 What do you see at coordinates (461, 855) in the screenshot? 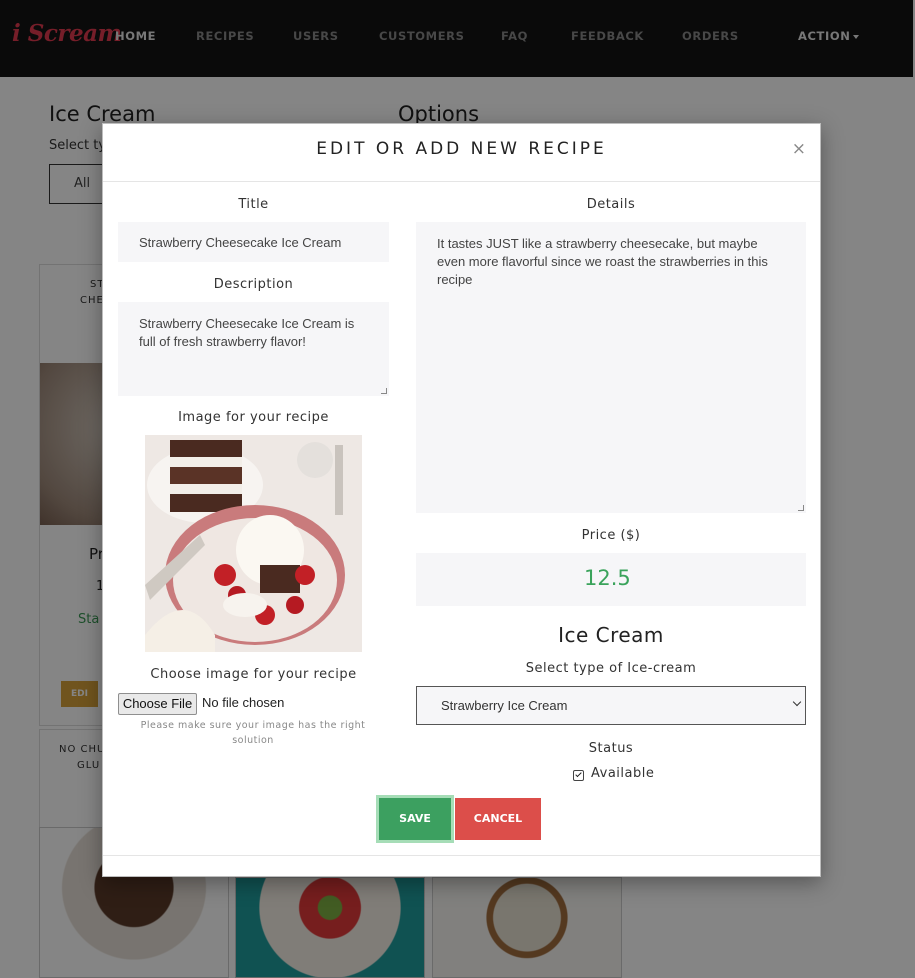
I see `modal-footer-divider` at bounding box center [461, 855].